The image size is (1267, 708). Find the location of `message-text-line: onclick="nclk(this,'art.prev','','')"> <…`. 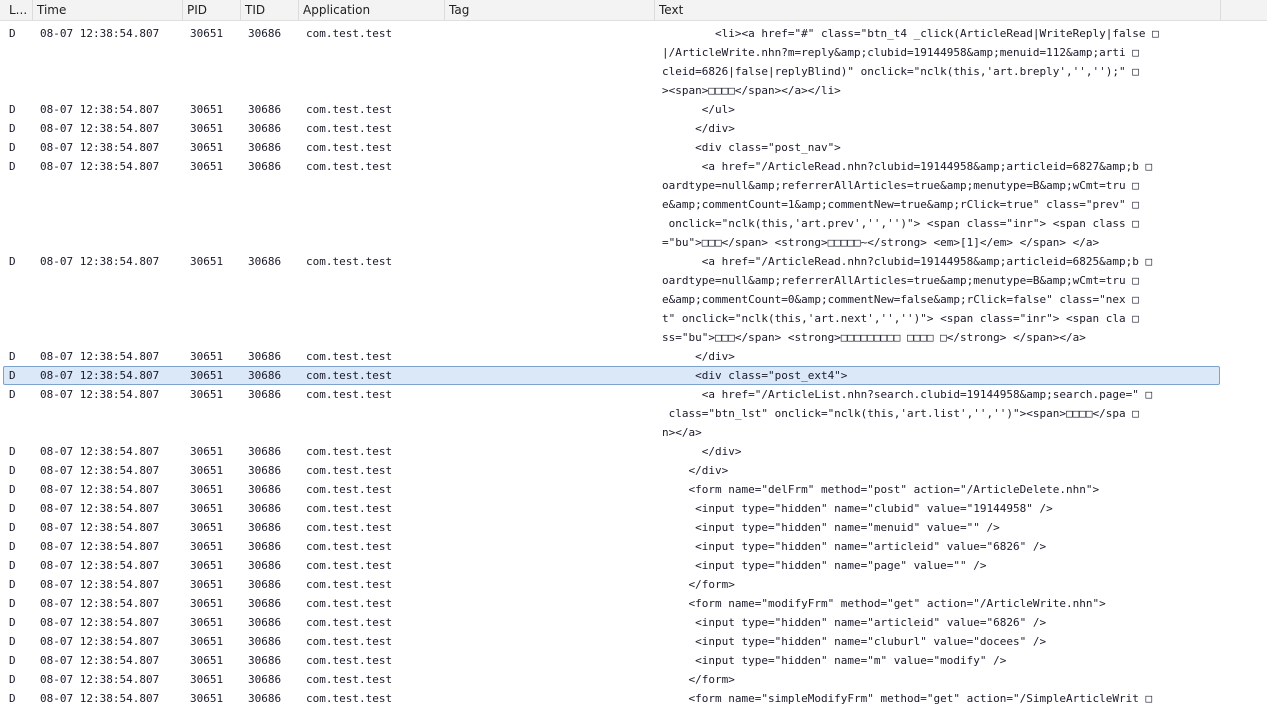

message-text-line: onclick="nclk(this,'art.prev','','')"> <… is located at coordinates (900, 223).